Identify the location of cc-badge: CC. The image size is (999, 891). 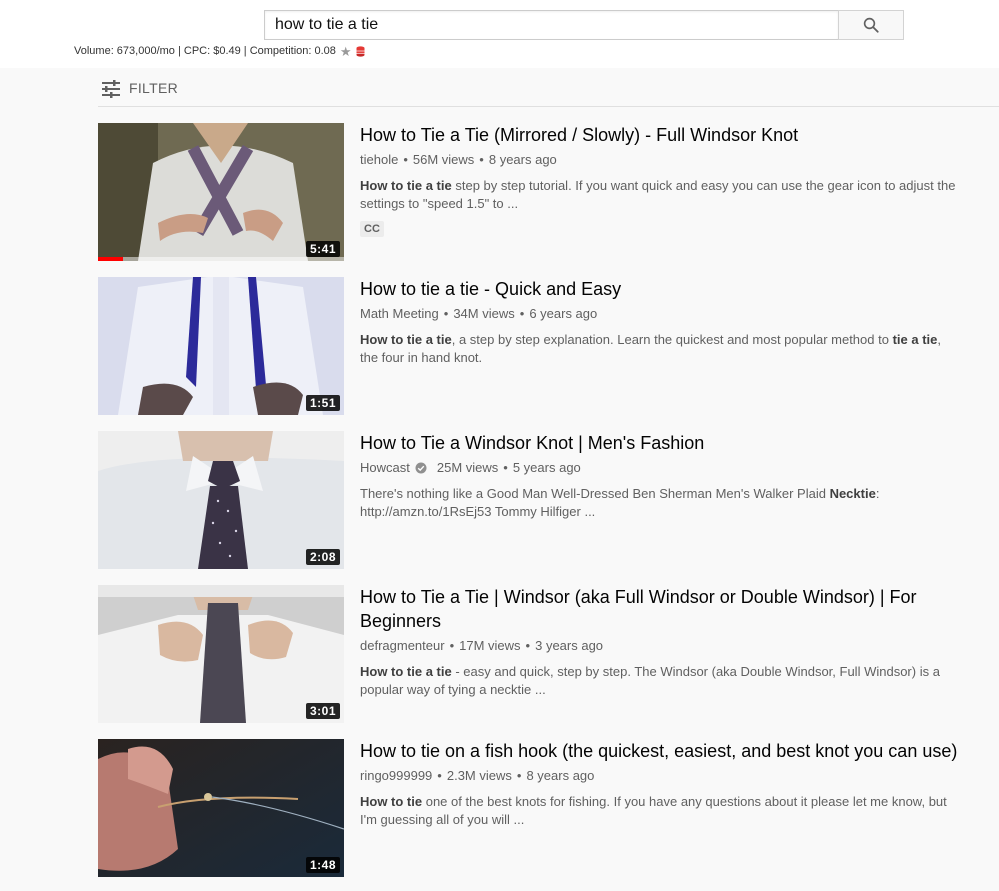
(372, 229).